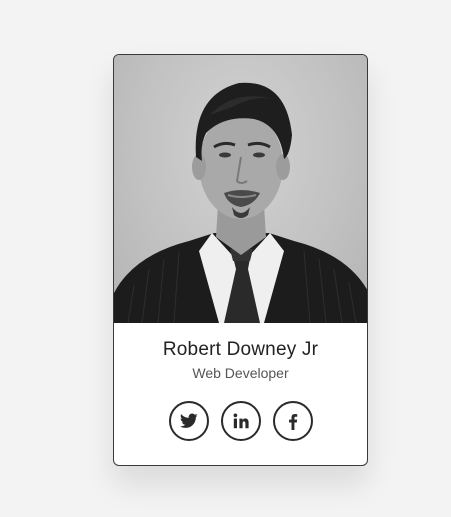 Image resolution: width=451 pixels, height=517 pixels. Describe the element at coordinates (240, 349) in the screenshot. I see `profile-name: Robert Downey Jr` at that location.